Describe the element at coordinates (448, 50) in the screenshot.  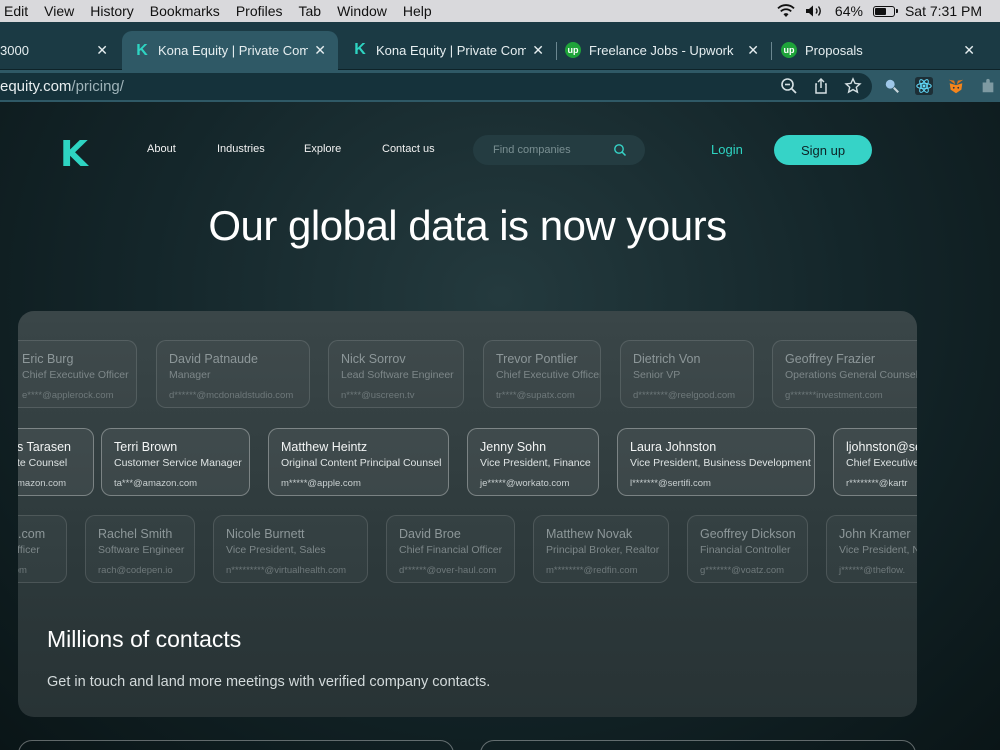
I see `tab-kona-equity: K Kona Equity | Private Comp ✕` at that location.